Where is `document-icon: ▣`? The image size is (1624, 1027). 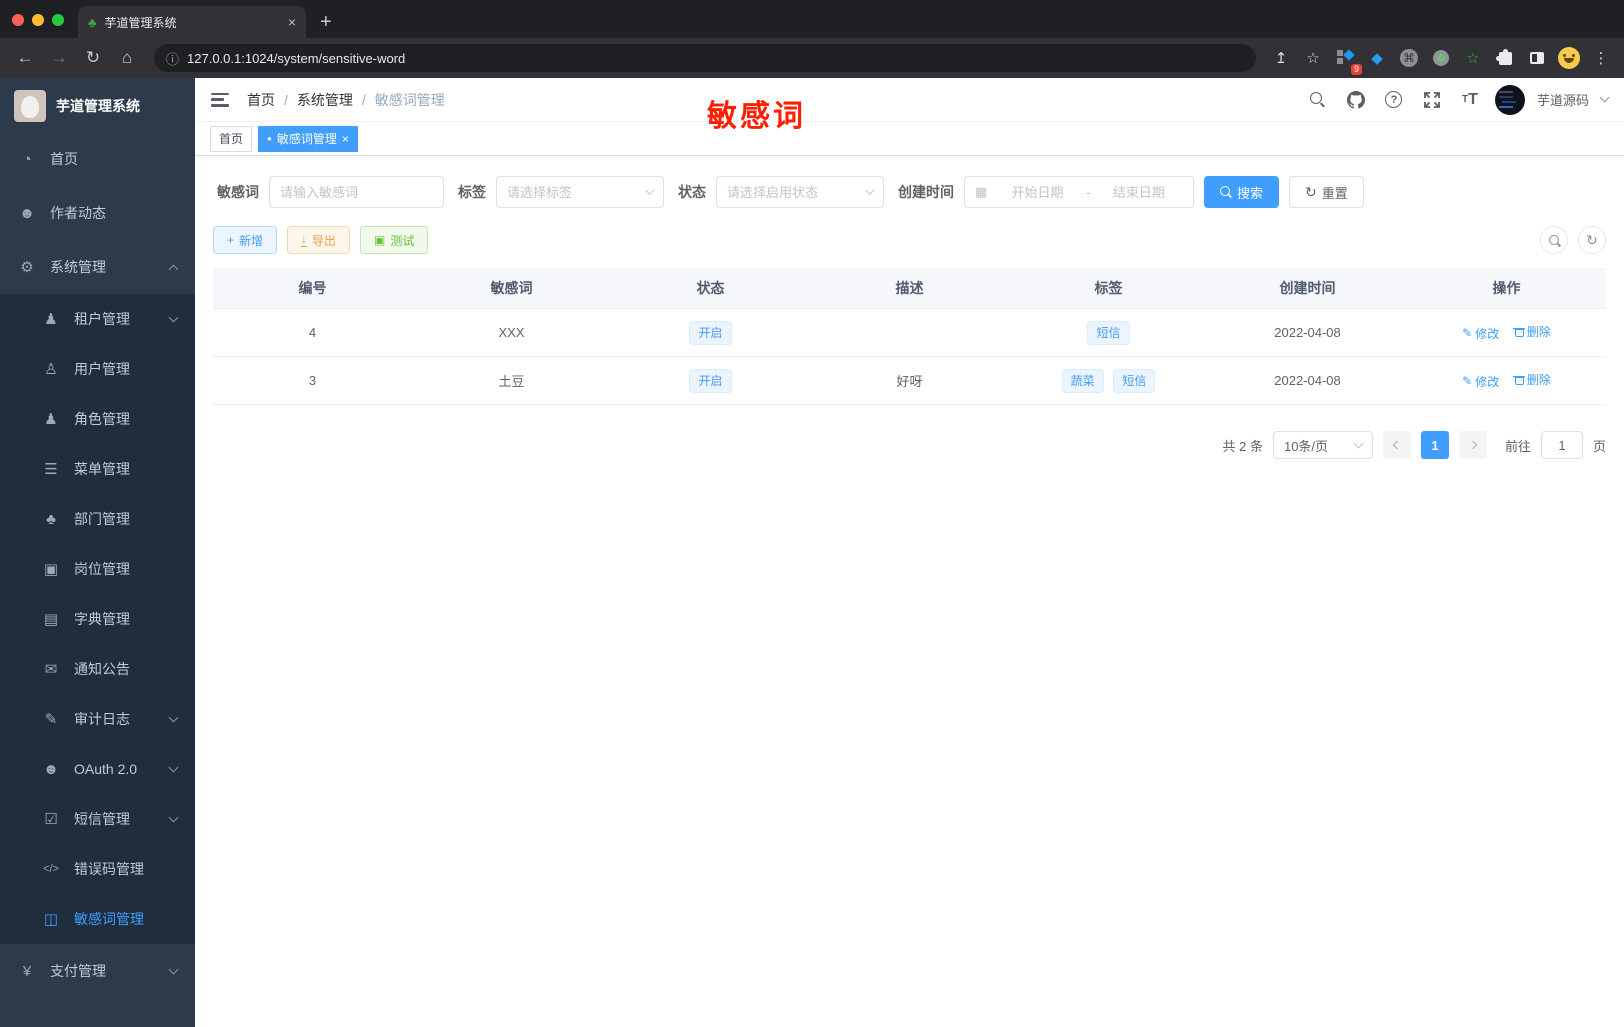 document-icon: ▣ is located at coordinates (380, 240).